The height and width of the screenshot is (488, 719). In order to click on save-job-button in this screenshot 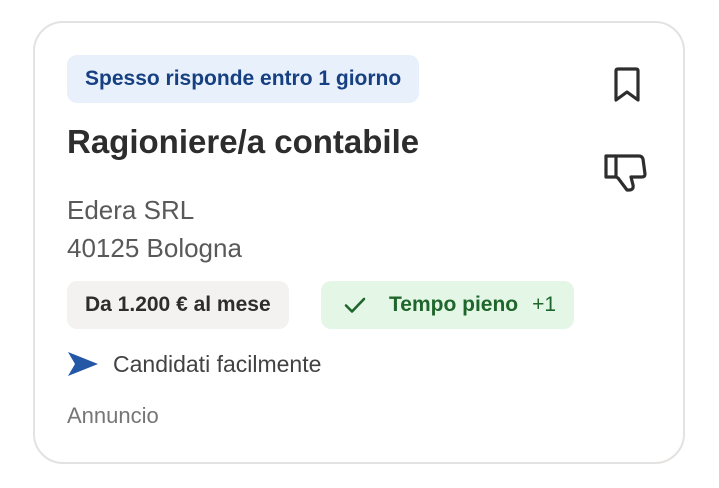, I will do `click(627, 87)`.